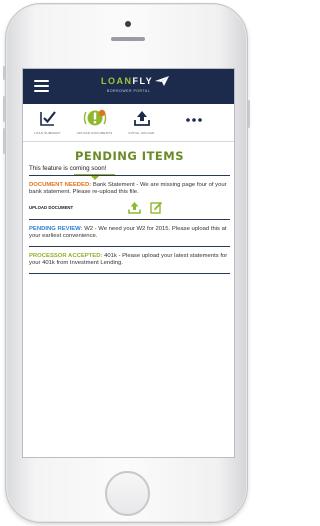 This screenshot has height=526, width=320. I want to click on phone-side-button, so click(4, 73).